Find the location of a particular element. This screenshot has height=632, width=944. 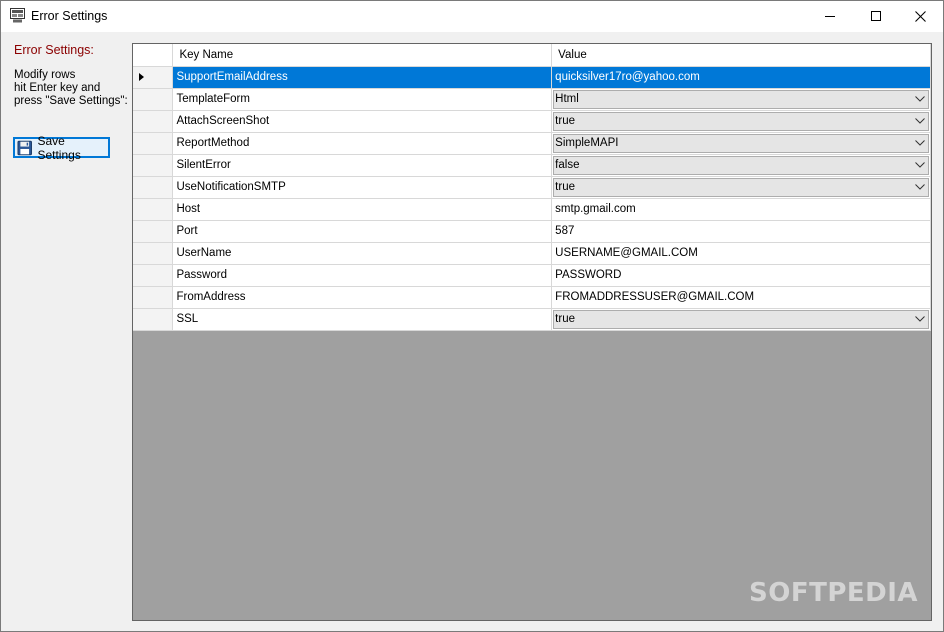

table-row: ReportMethod SimpleMAPI is located at coordinates (532, 143).